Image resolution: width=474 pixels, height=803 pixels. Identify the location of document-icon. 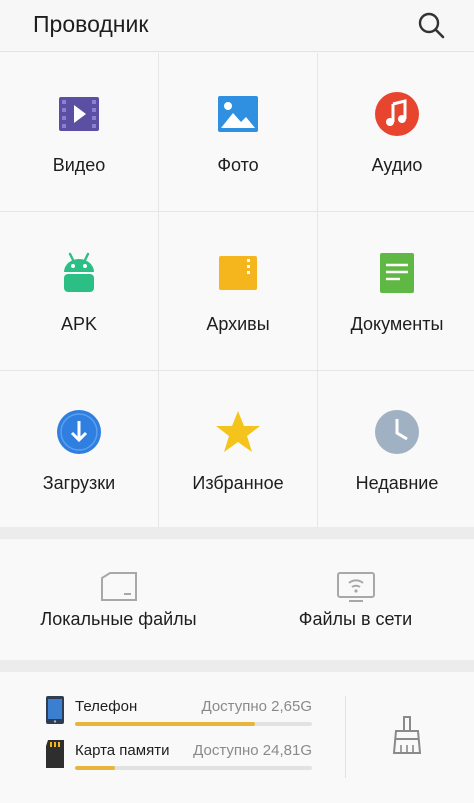
(397, 273).